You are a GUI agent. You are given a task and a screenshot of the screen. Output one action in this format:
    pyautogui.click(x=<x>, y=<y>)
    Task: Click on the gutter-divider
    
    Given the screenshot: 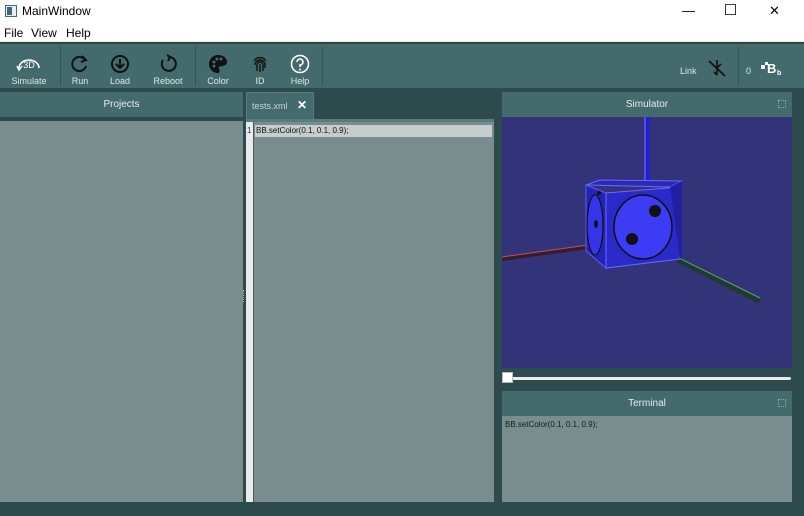 What is the action you would take?
    pyautogui.click(x=253, y=312)
    